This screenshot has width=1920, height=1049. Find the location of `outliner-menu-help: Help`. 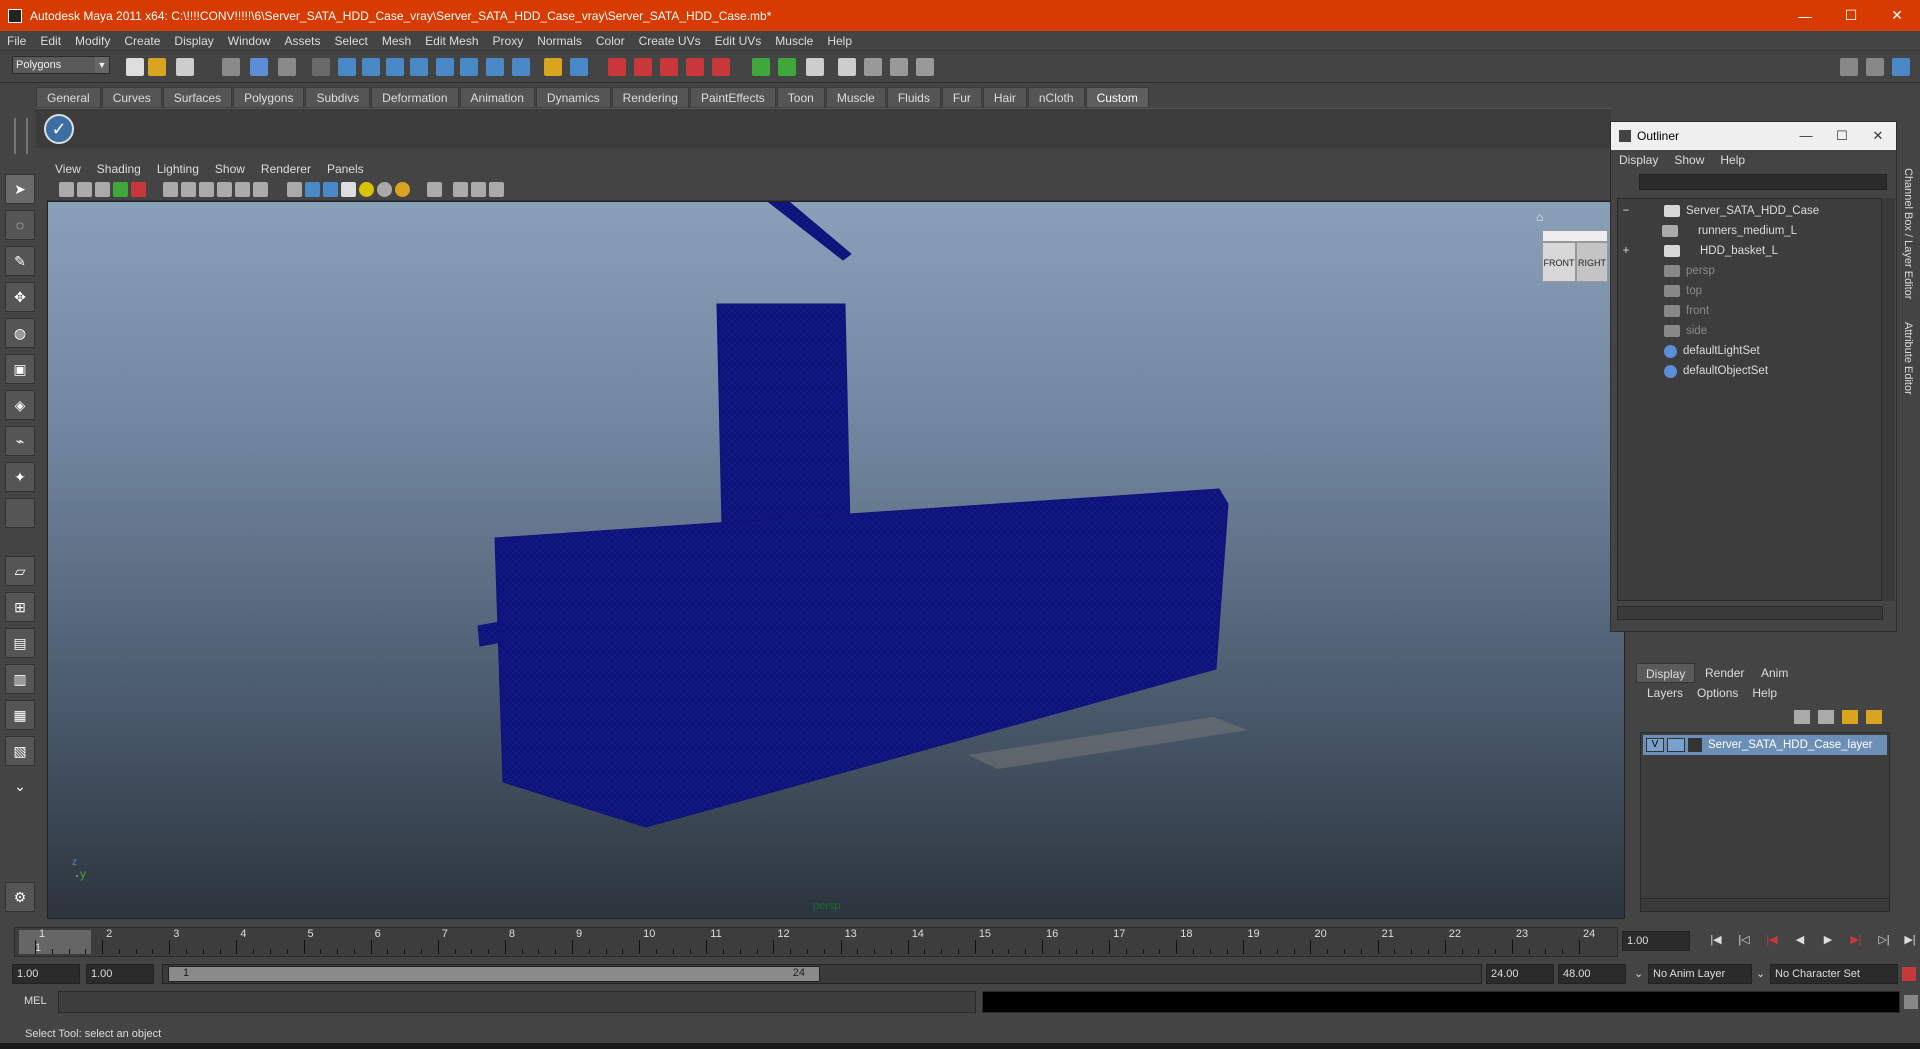

outliner-menu-help: Help is located at coordinates (1732, 160).